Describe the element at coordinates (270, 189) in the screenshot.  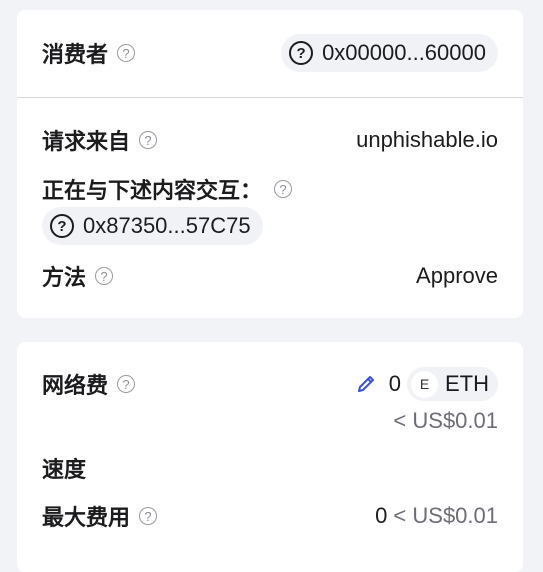
I see `interacting-with-row: 正在与下述内容交互： ?` at that location.